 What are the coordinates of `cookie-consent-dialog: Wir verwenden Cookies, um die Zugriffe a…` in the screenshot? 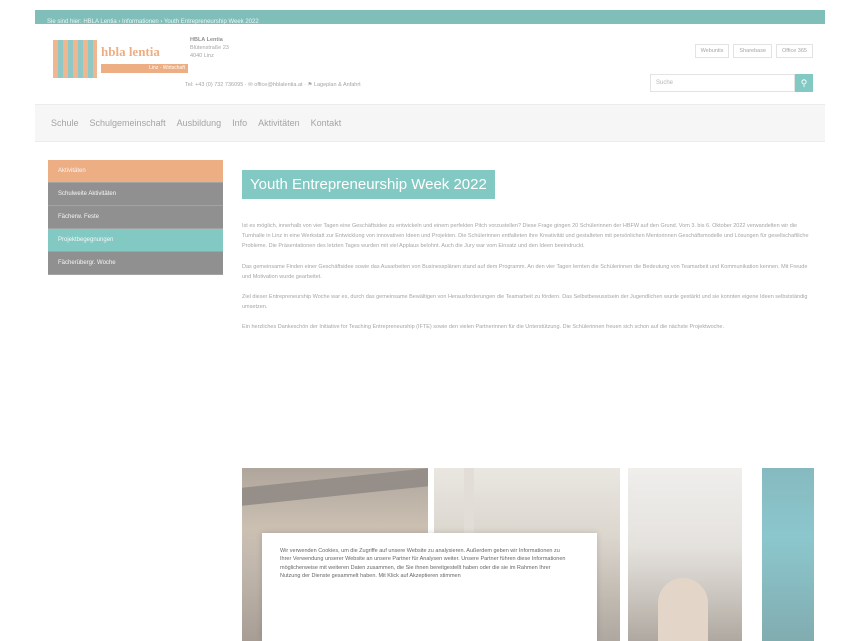 It's located at (429, 587).